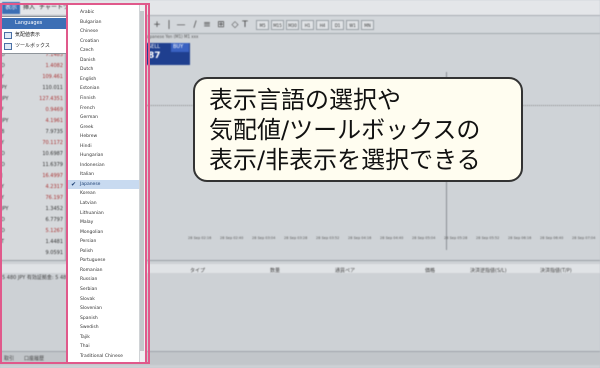 The image size is (600, 368). Describe the element at coordinates (33, 99) in the screenshot. I see `quote-row: JPY 127.4351` at that location.